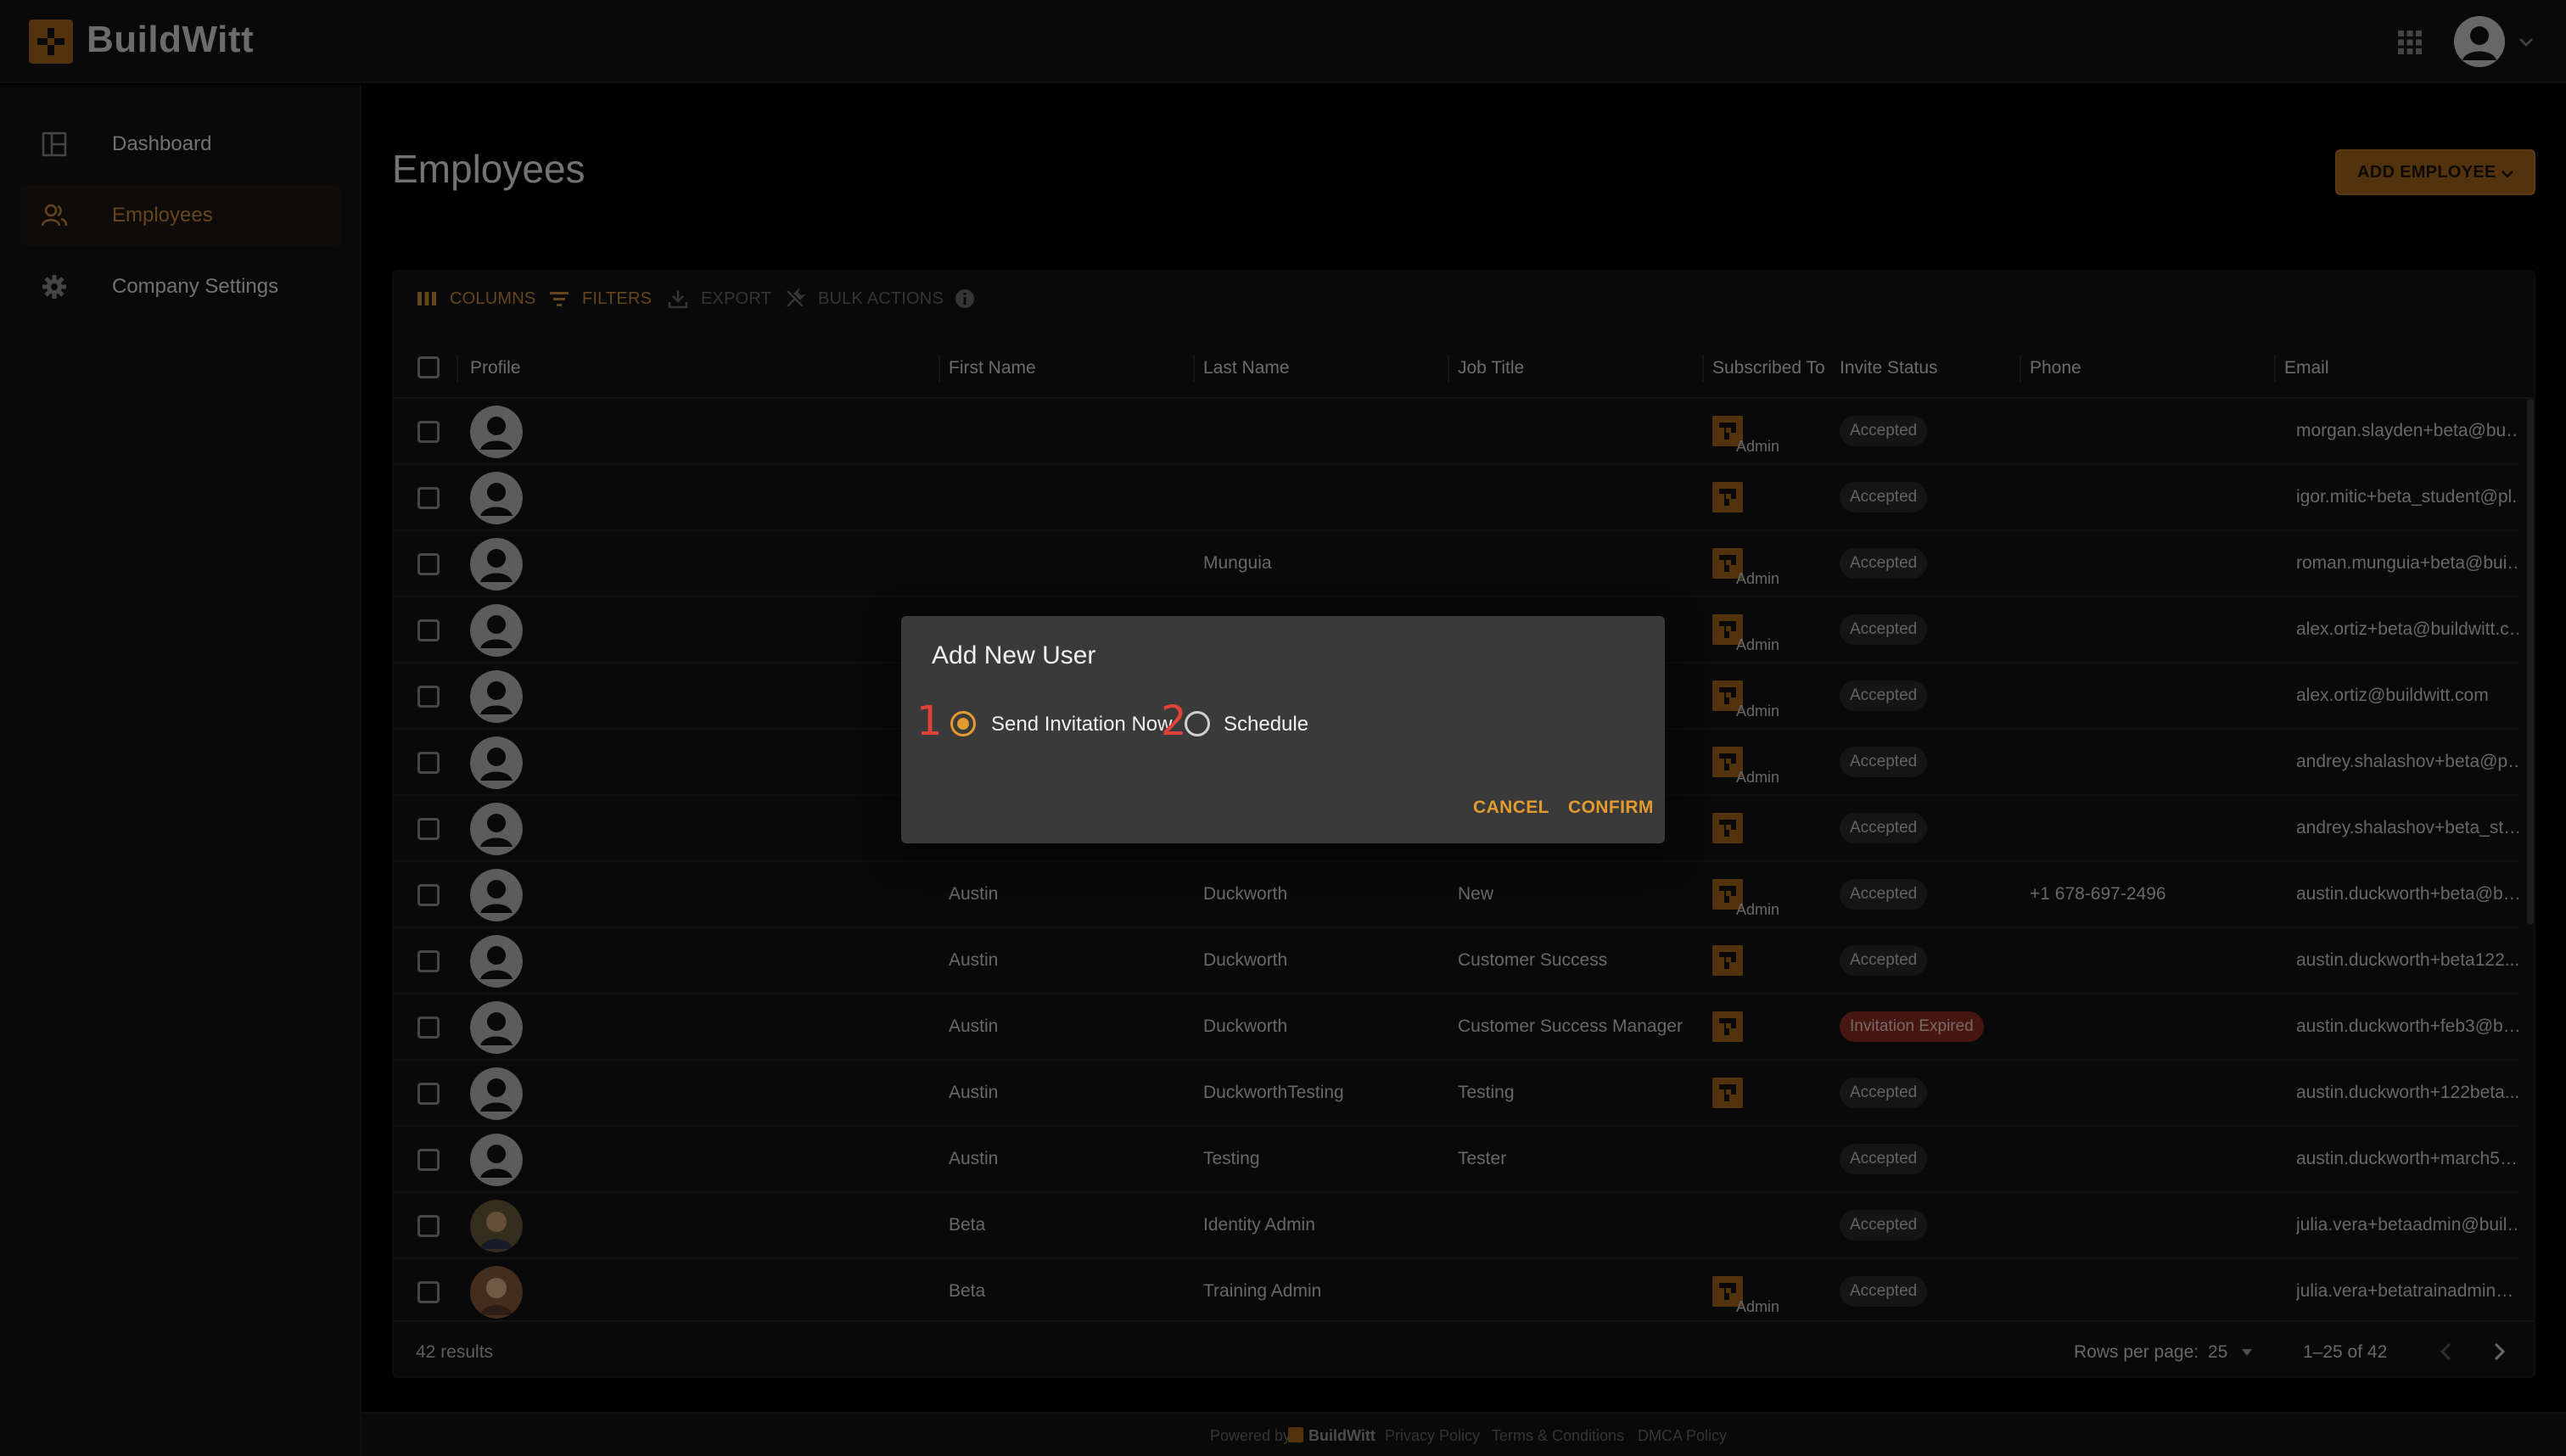  What do you see at coordinates (1511, 808) in the screenshot?
I see `cancel-button: CANCEL` at bounding box center [1511, 808].